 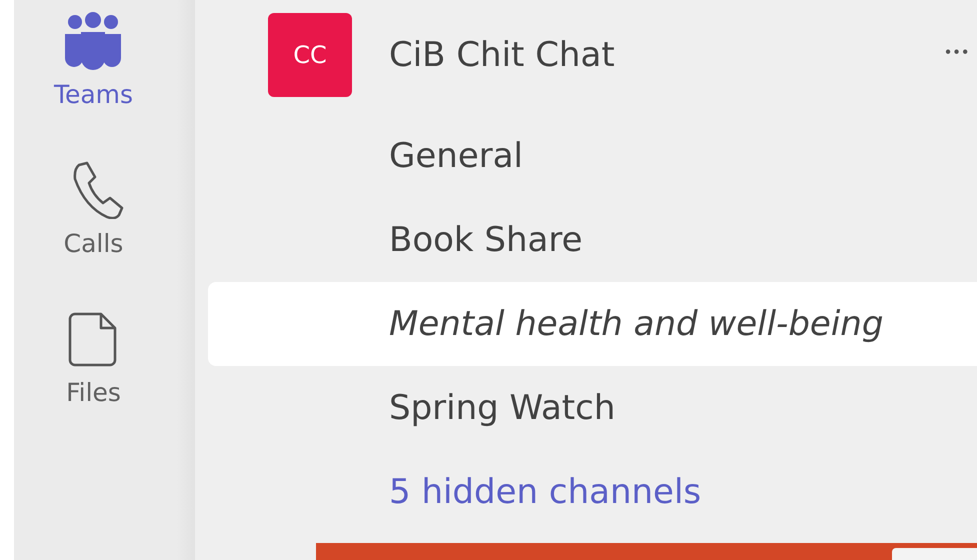 What do you see at coordinates (592, 156) in the screenshot?
I see `channel-item: General` at bounding box center [592, 156].